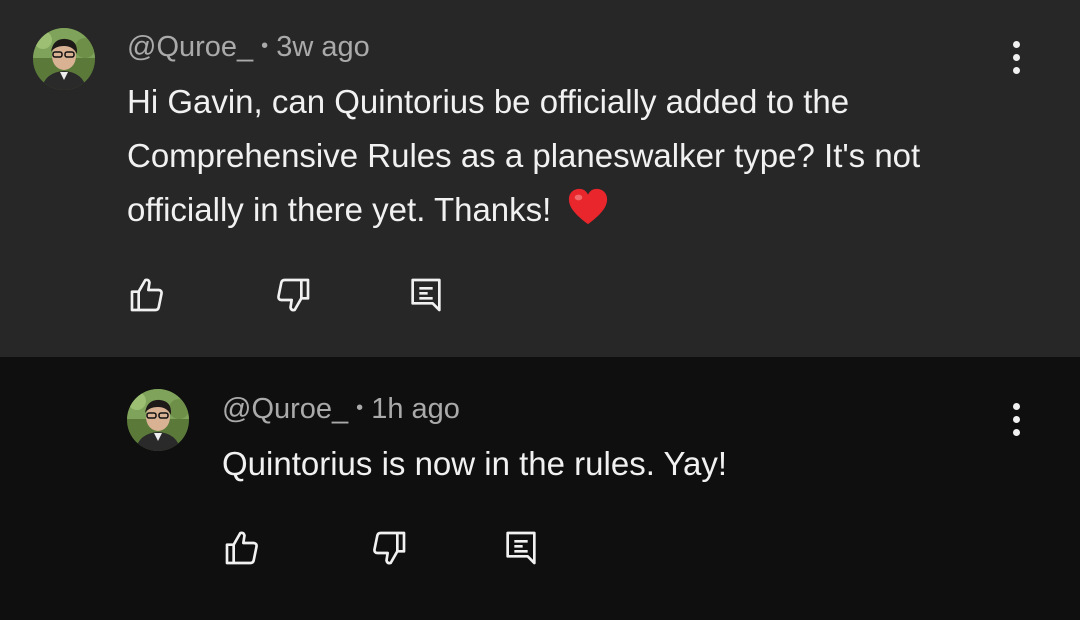  What do you see at coordinates (415, 409) in the screenshot?
I see `comment-time: 1h ago` at bounding box center [415, 409].